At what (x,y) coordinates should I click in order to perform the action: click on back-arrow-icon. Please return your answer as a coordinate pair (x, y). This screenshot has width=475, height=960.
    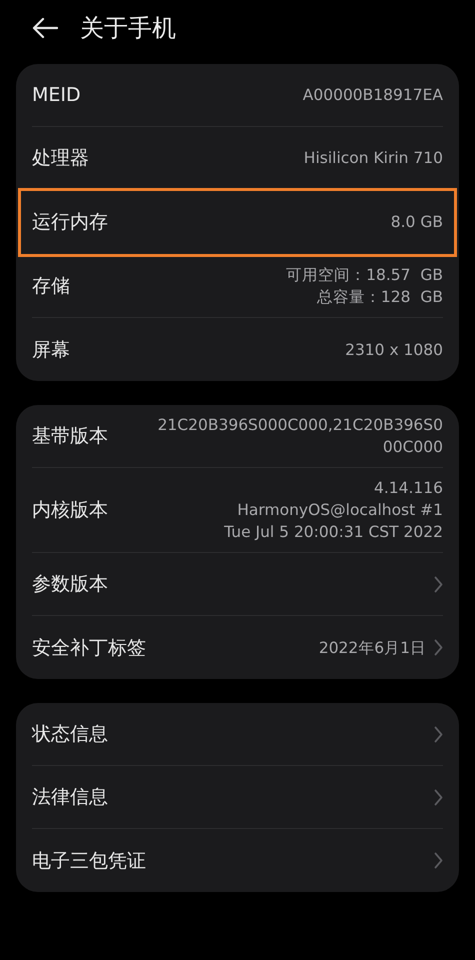
    Looking at the image, I should click on (45, 28).